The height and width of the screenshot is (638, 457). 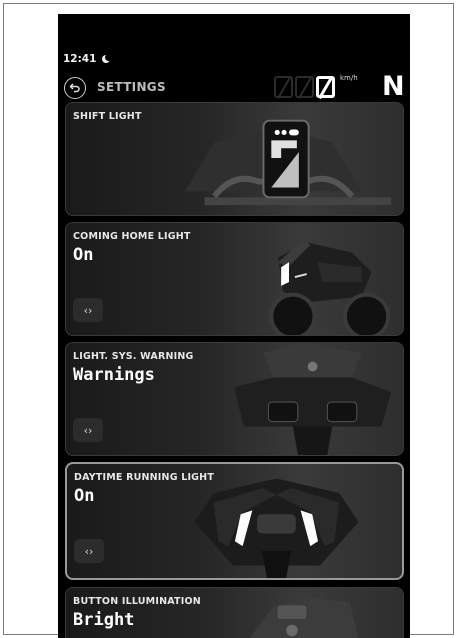 I want to click on speedometer, so click(x=304, y=87).